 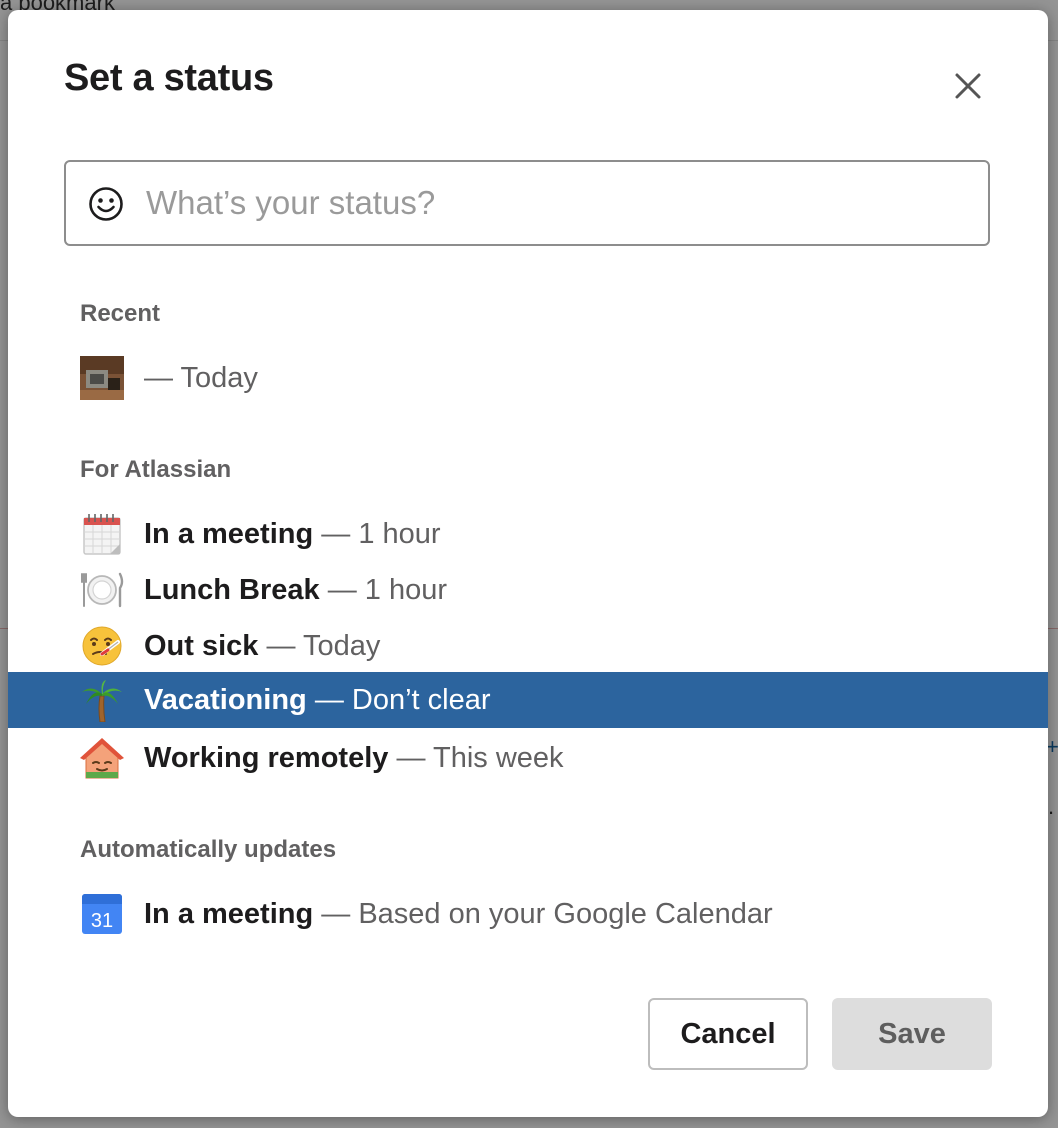 I want to click on cancel-button: Cancel, so click(x=728, y=1034).